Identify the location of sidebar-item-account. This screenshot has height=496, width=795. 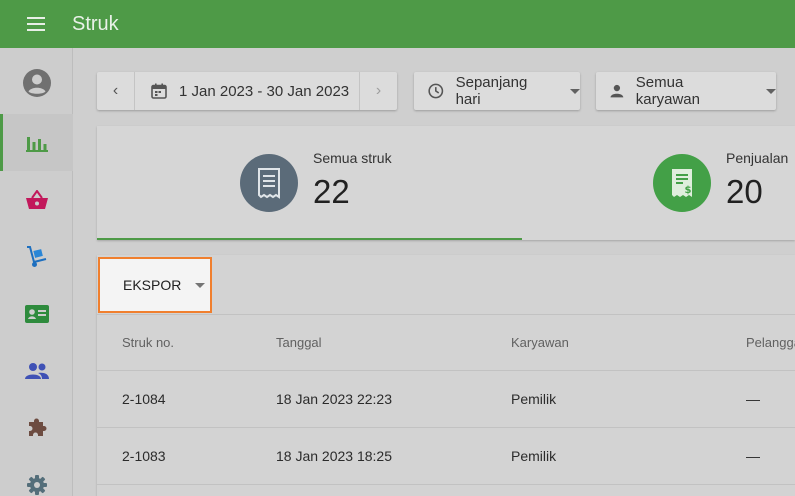
(36, 82).